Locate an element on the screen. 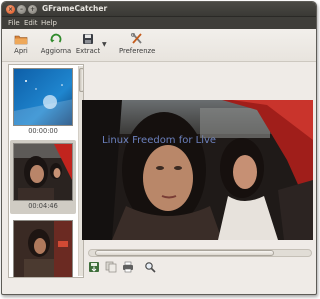  menu-help: Help is located at coordinates (49, 23).